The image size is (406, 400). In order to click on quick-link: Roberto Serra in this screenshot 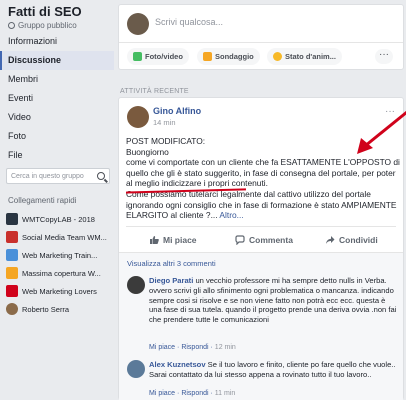, I will do `click(60, 309)`.